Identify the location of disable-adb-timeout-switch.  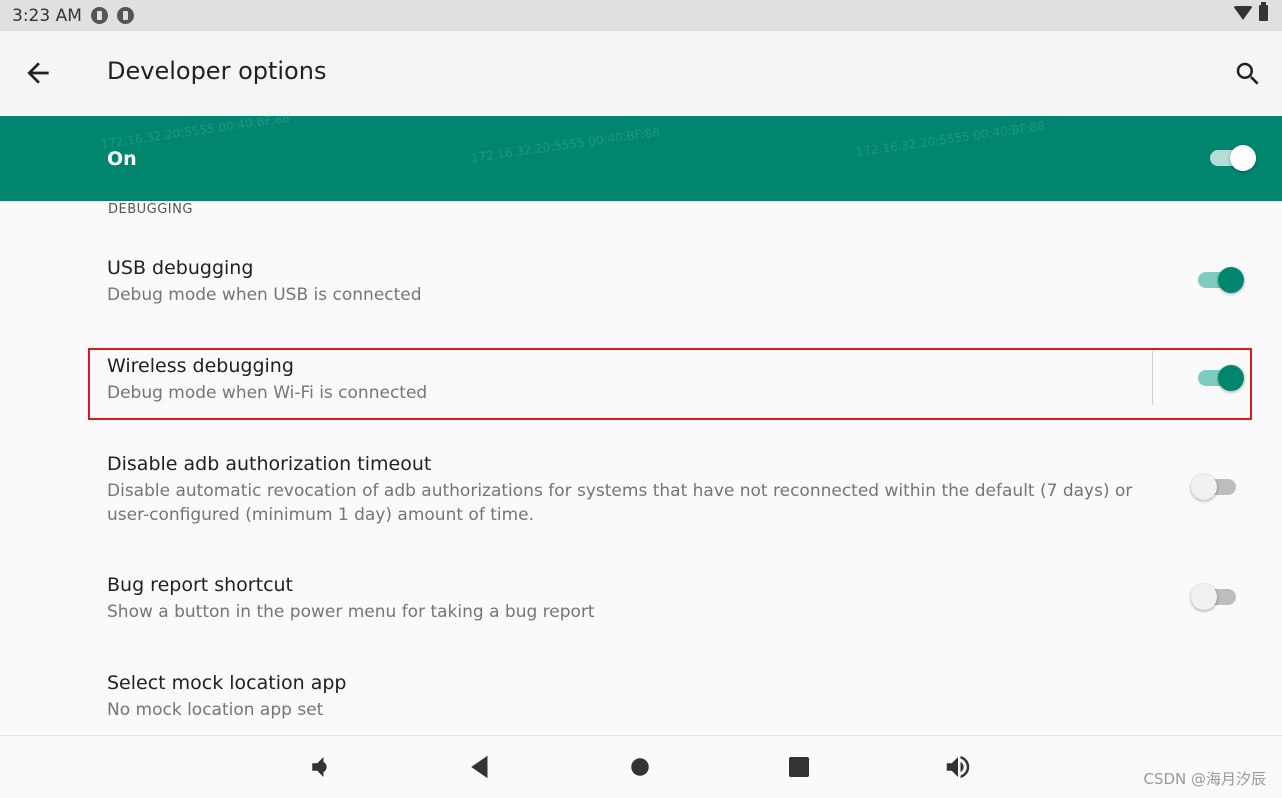
(1213, 487).